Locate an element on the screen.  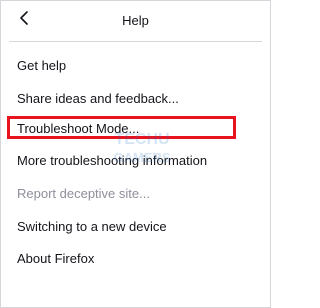
menu-item-about-firefox: About Firefox is located at coordinates (55, 258).